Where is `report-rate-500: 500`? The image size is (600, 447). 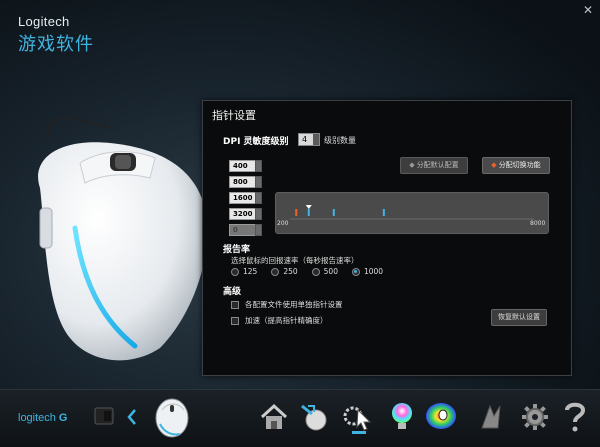 report-rate-500: 500 is located at coordinates (324, 271).